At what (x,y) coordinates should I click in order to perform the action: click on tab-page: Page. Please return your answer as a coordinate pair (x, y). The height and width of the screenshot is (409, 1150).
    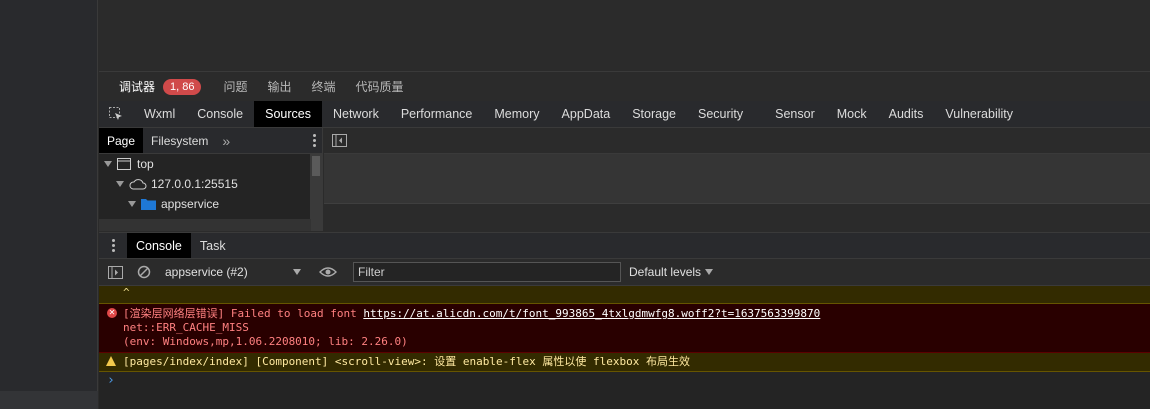
    Looking at the image, I should click on (121, 140).